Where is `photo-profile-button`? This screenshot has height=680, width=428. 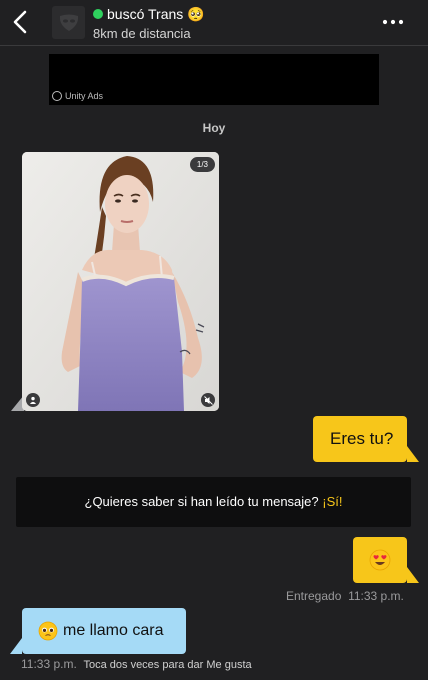 photo-profile-button is located at coordinates (33, 400).